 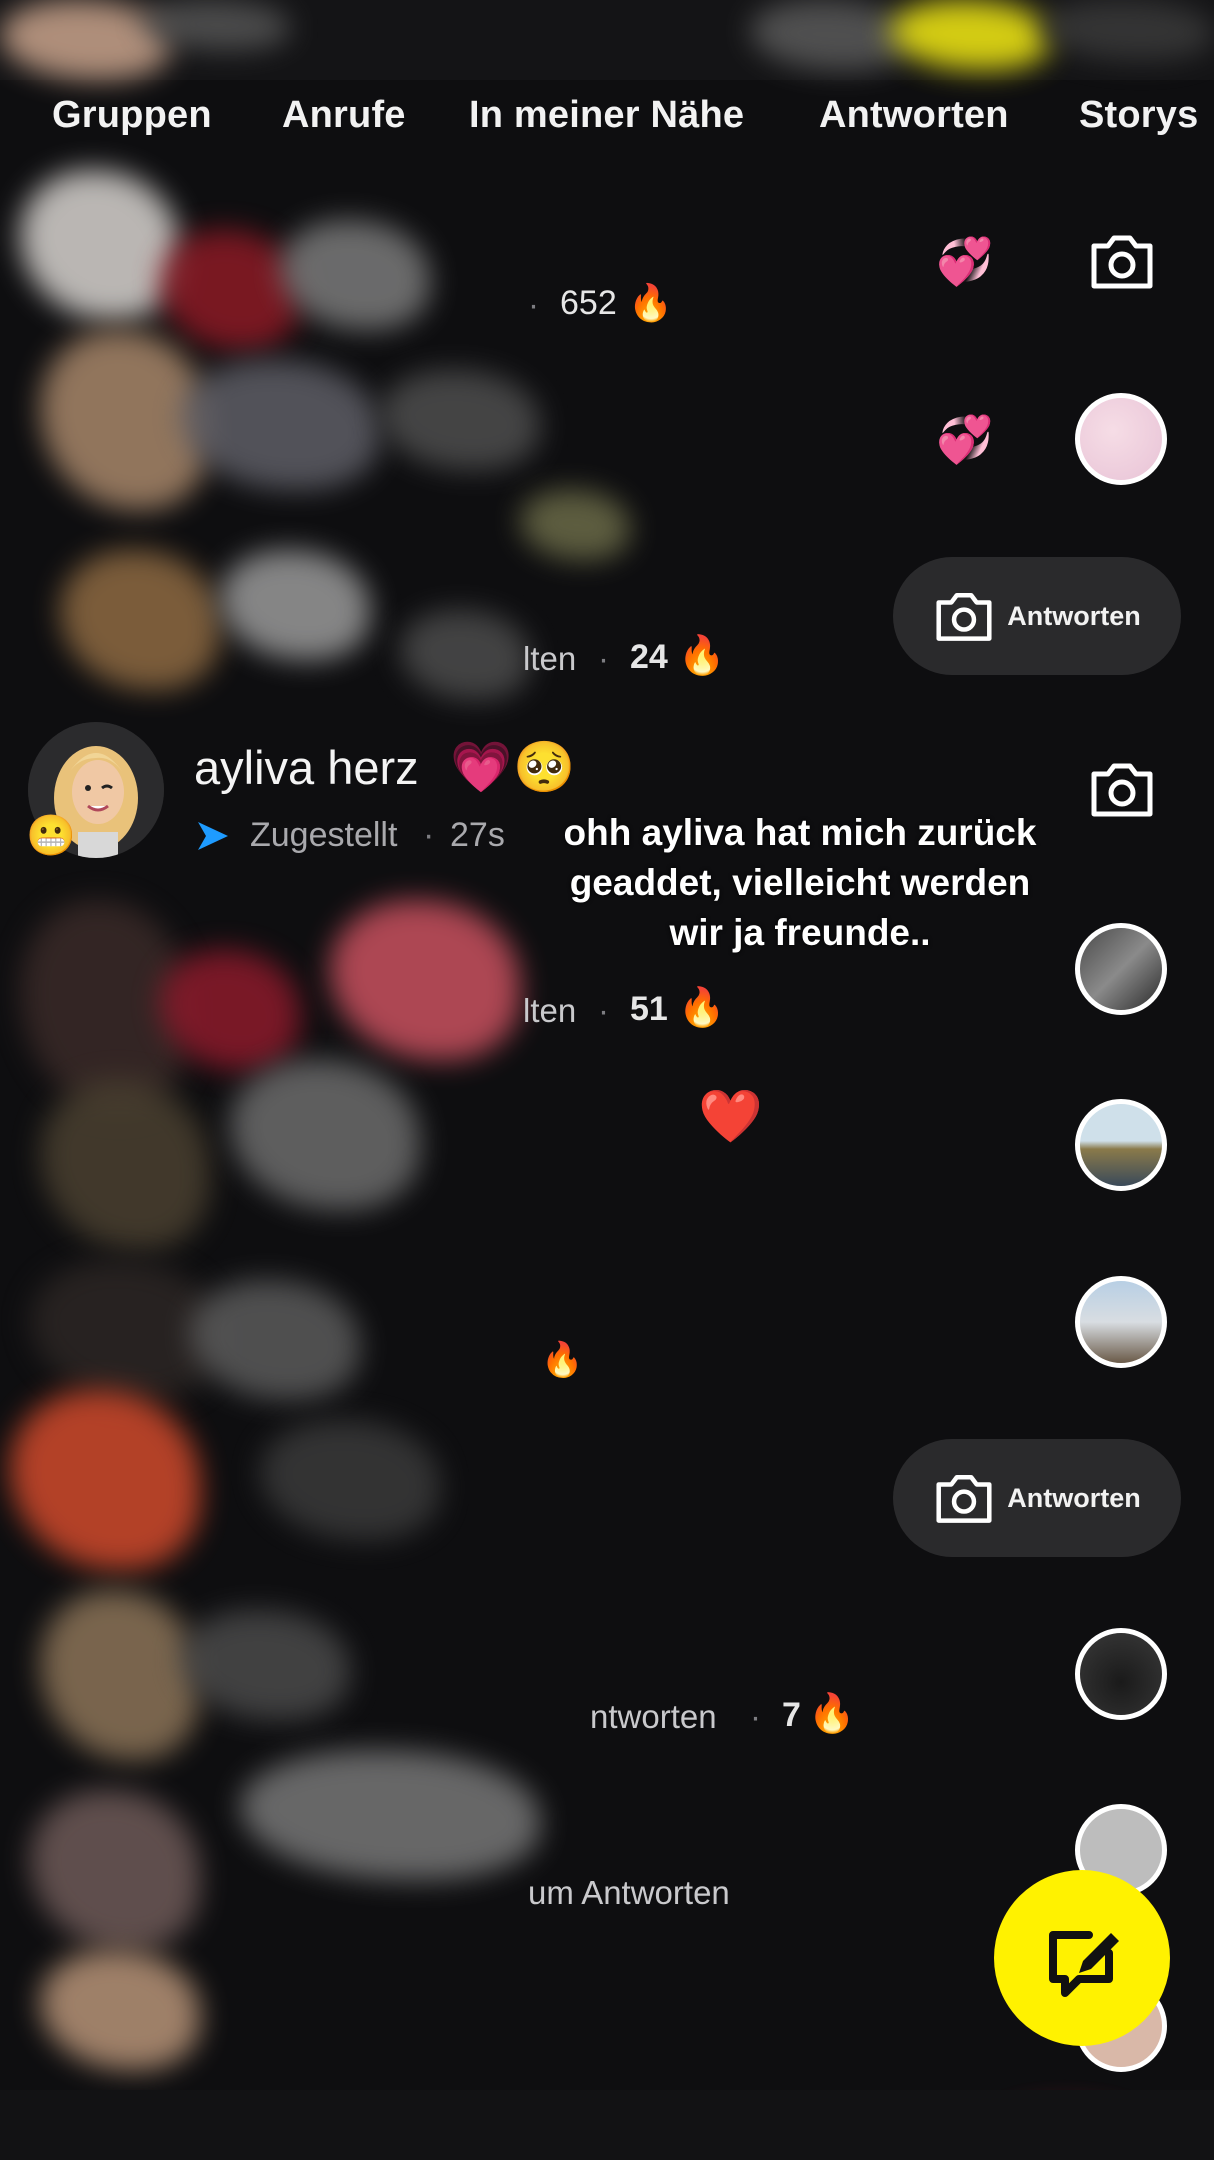 I want to click on status-text: ntworten, so click(x=653, y=1716).